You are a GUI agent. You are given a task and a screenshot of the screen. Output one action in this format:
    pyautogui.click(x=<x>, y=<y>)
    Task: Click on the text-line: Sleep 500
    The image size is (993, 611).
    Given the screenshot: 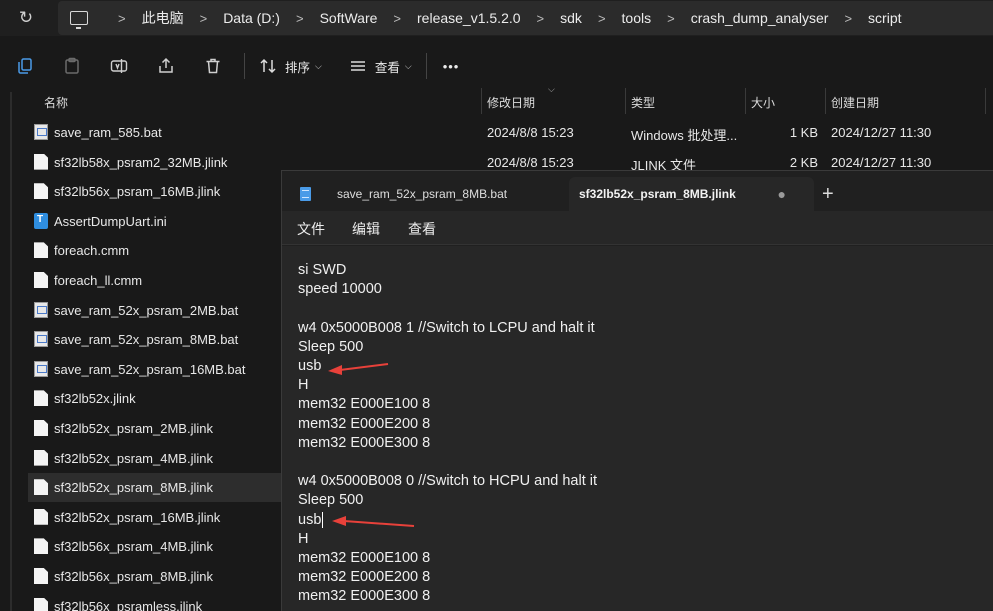 What is the action you would take?
    pyautogui.click(x=330, y=347)
    